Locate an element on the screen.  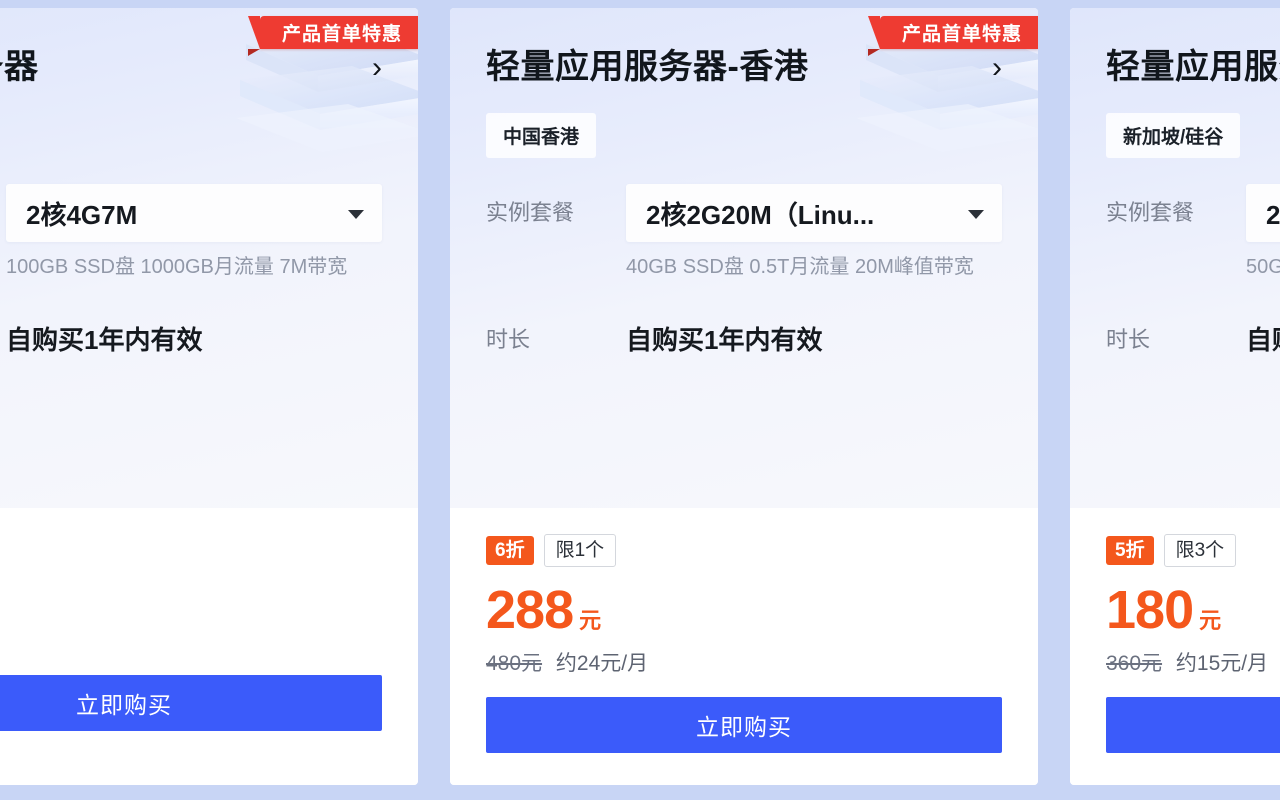
spec-row-duration: 自购买1年内有效 is located at coordinates (209, 340).